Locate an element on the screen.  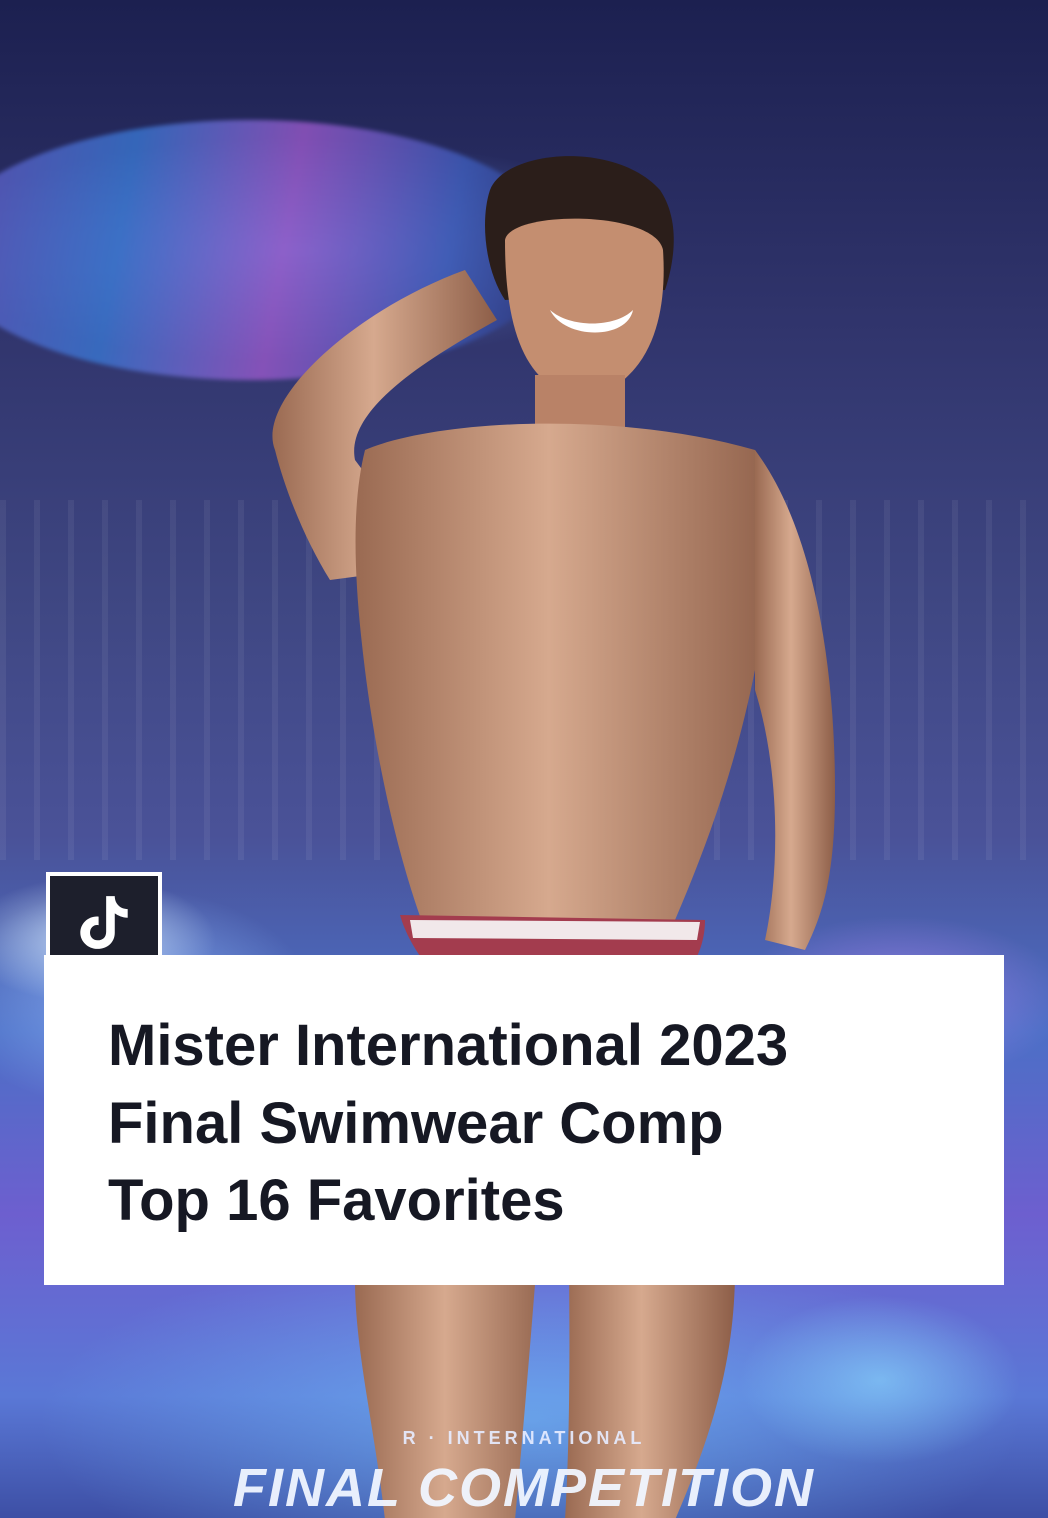
tiktok-logo-icon is located at coordinates (104, 922).